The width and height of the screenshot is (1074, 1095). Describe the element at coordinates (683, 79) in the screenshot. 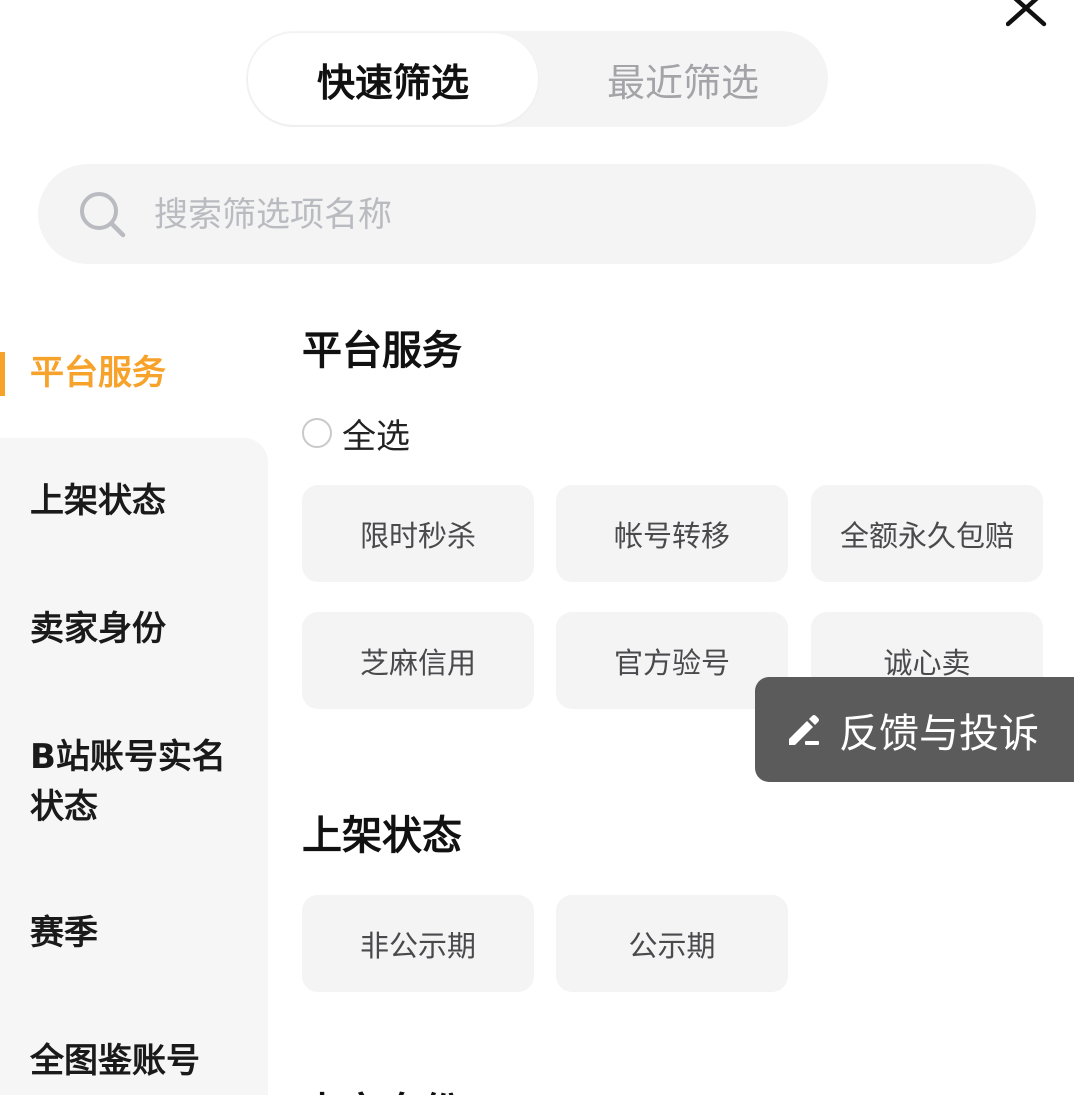

I see `tab-recent-filter: 最近筛选` at that location.